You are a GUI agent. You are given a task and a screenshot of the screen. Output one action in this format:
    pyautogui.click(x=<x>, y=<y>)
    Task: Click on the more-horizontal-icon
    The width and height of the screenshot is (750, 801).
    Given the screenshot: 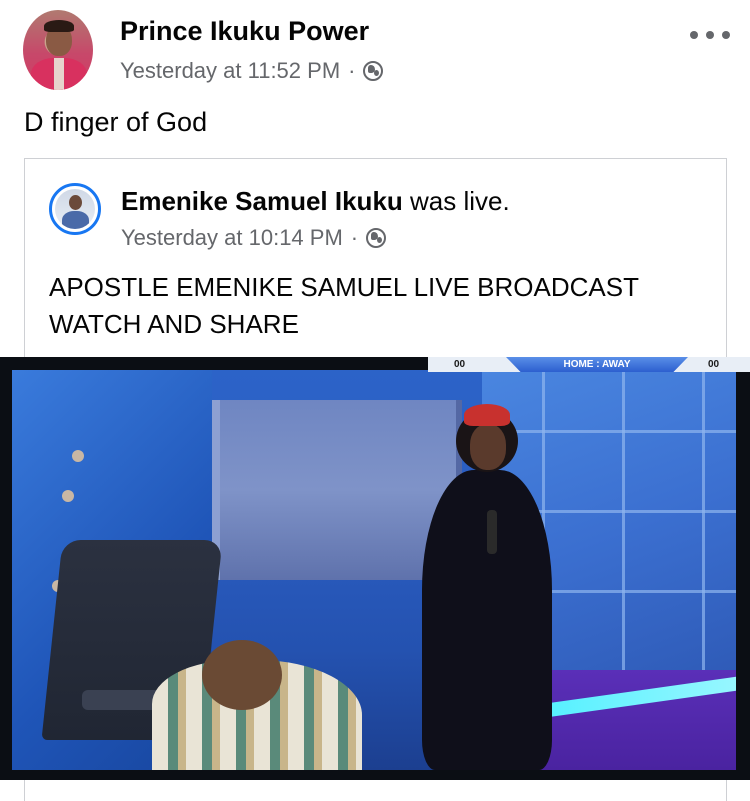 What is the action you would take?
    pyautogui.click(x=710, y=35)
    